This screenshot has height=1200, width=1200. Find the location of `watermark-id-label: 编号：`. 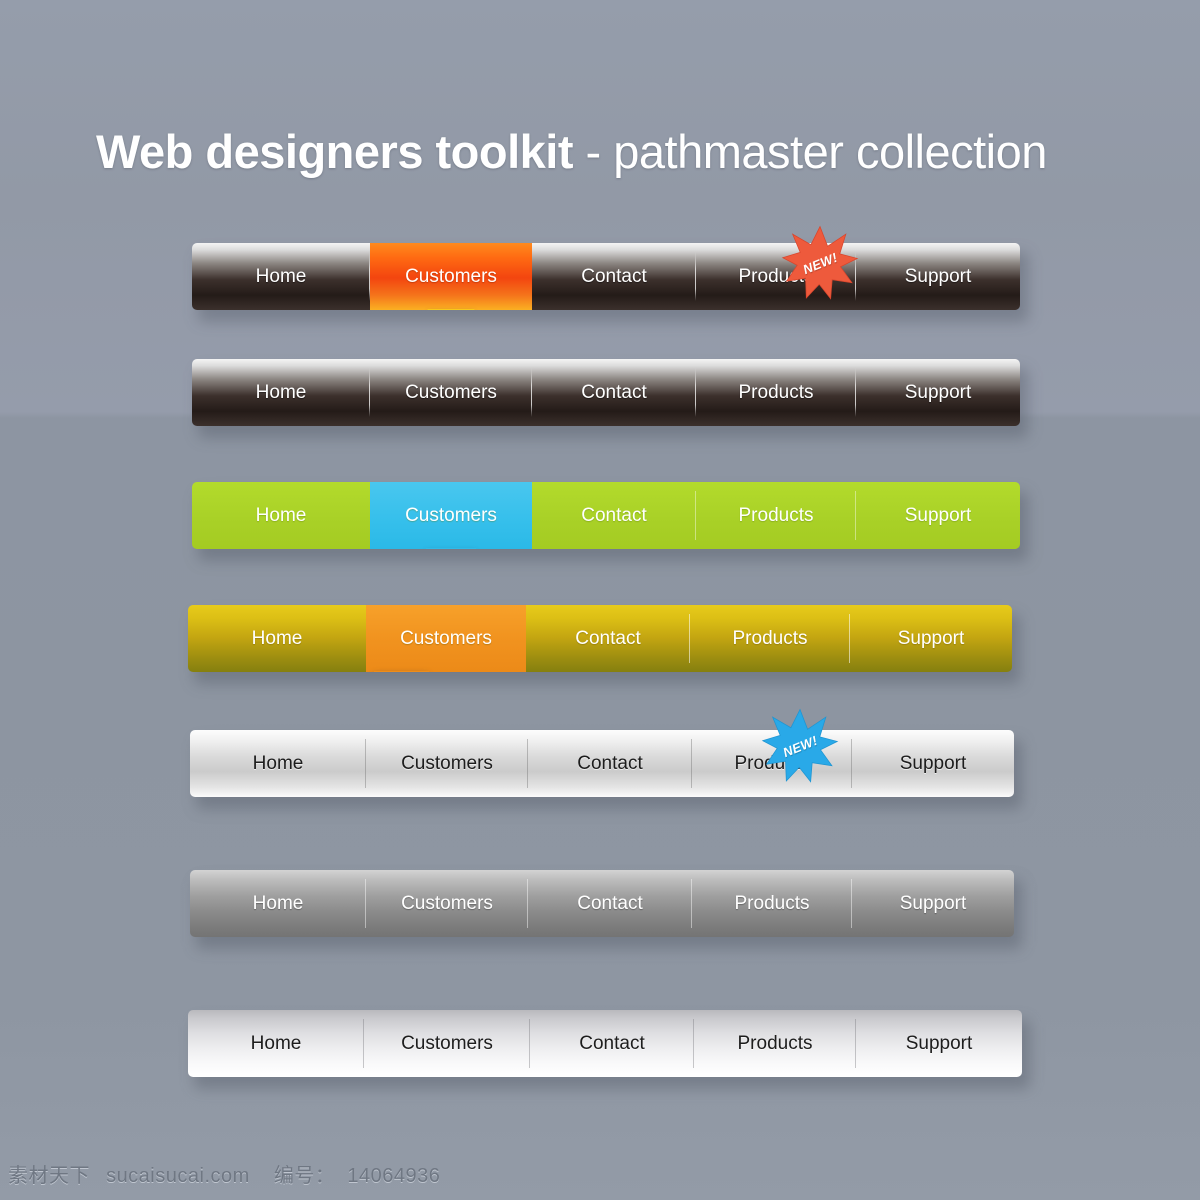

watermark-id-label: 编号： is located at coordinates (304, 1176).